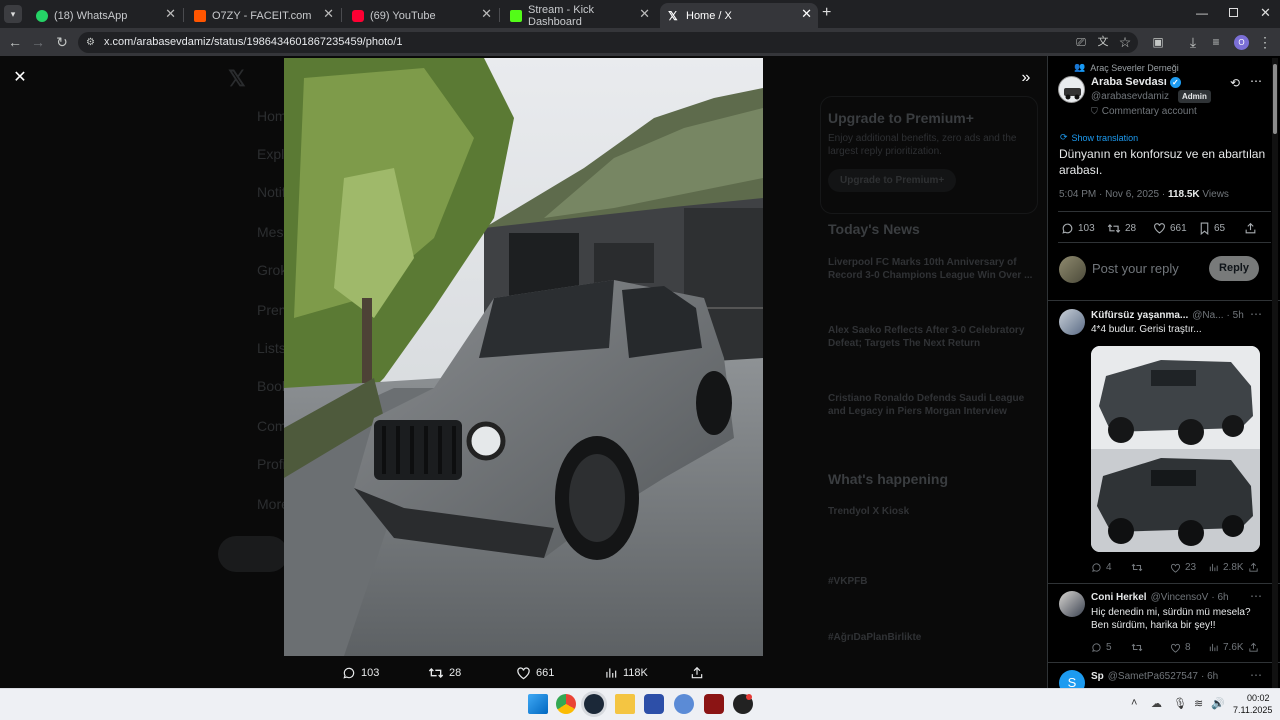  What do you see at coordinates (38, 42) in the screenshot?
I see `forward-button: →` at bounding box center [38, 42].